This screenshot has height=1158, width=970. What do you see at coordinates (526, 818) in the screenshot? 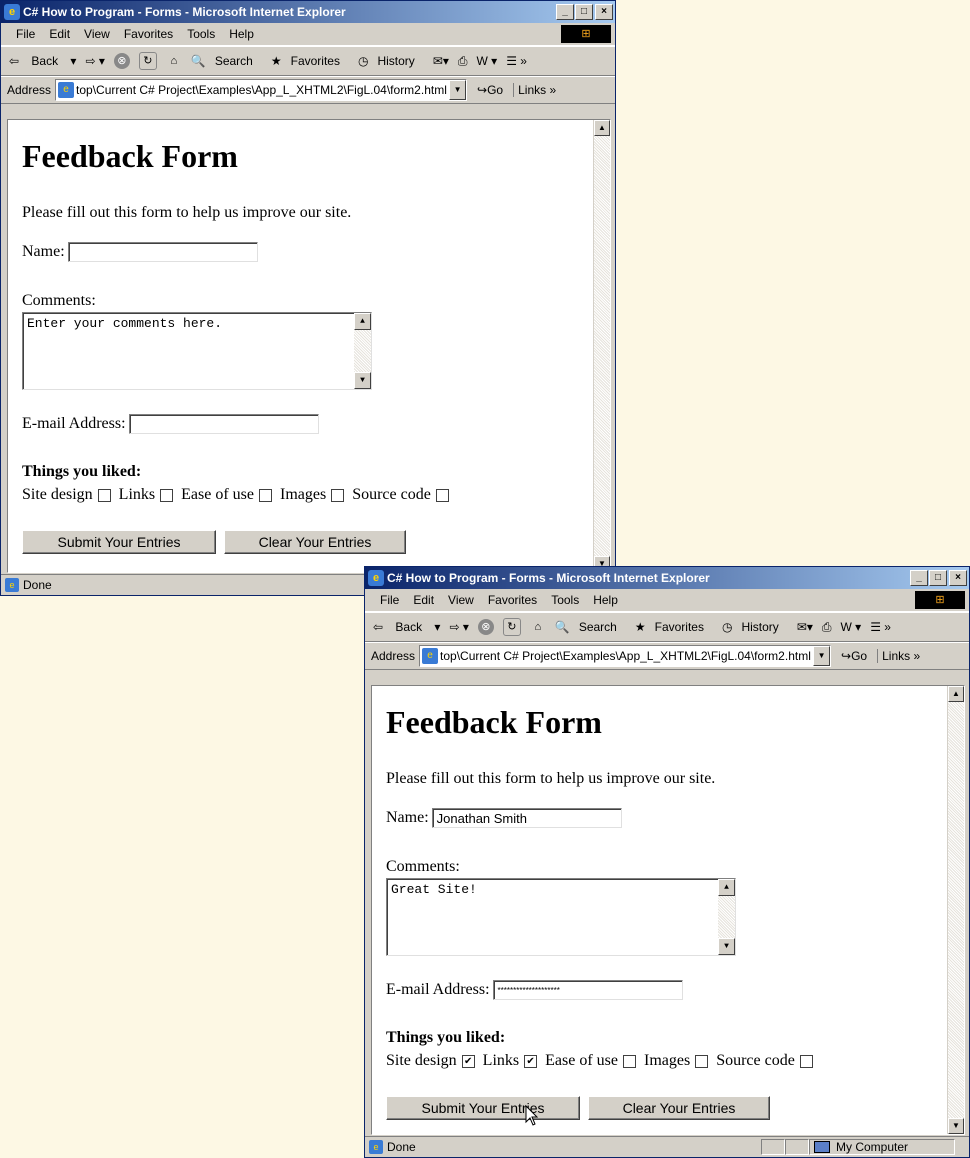
I see `name-input: Jonathan Smith` at bounding box center [526, 818].